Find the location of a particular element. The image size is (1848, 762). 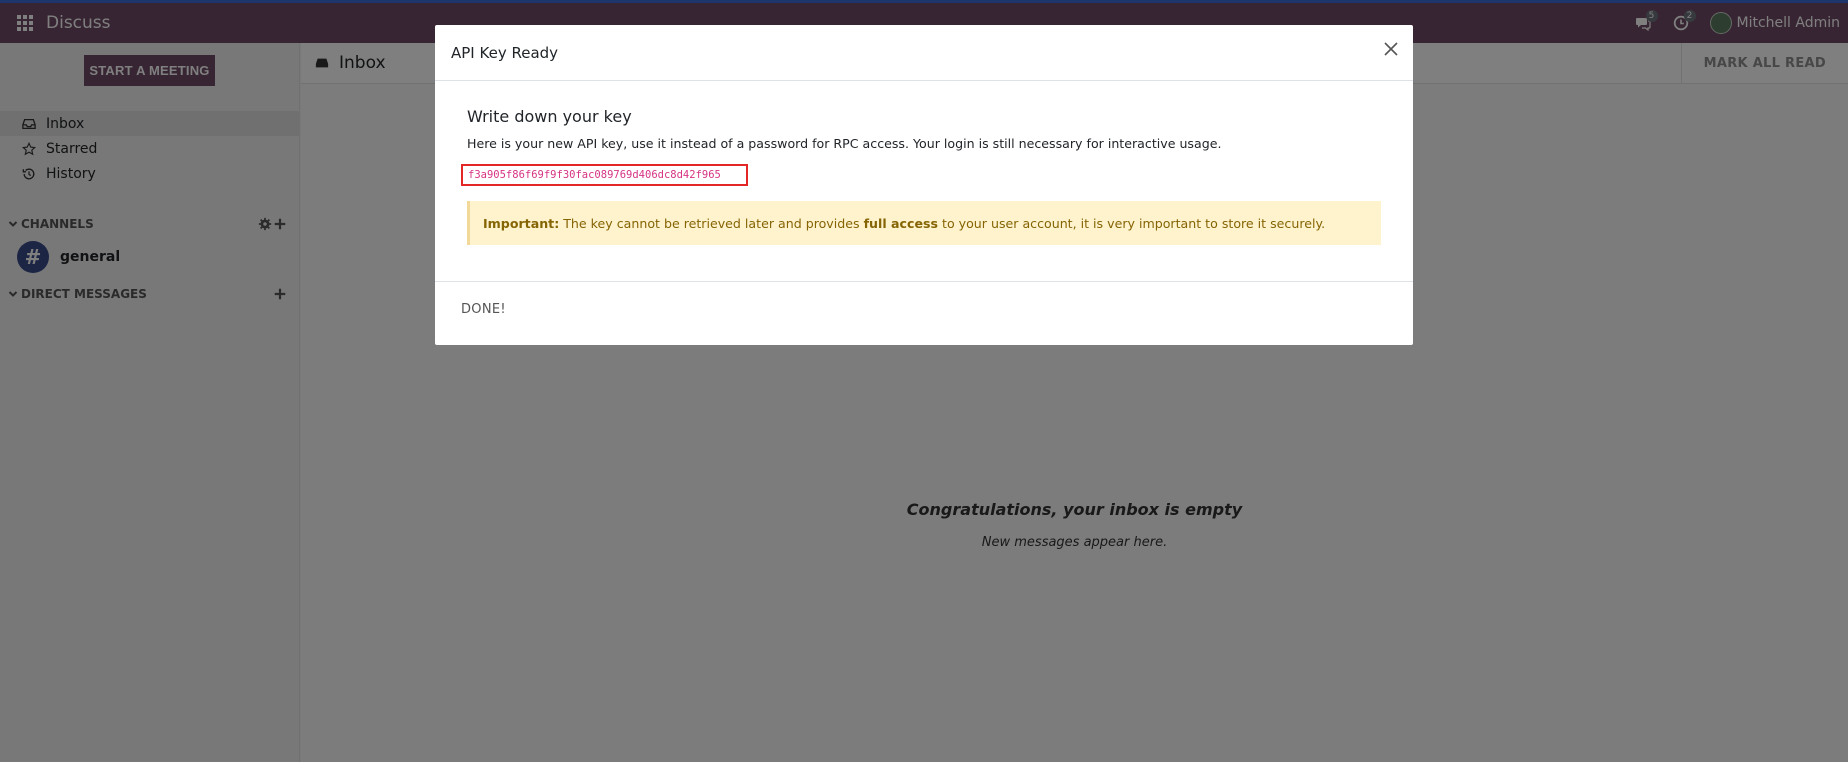

close-icon is located at coordinates (1391, 49).